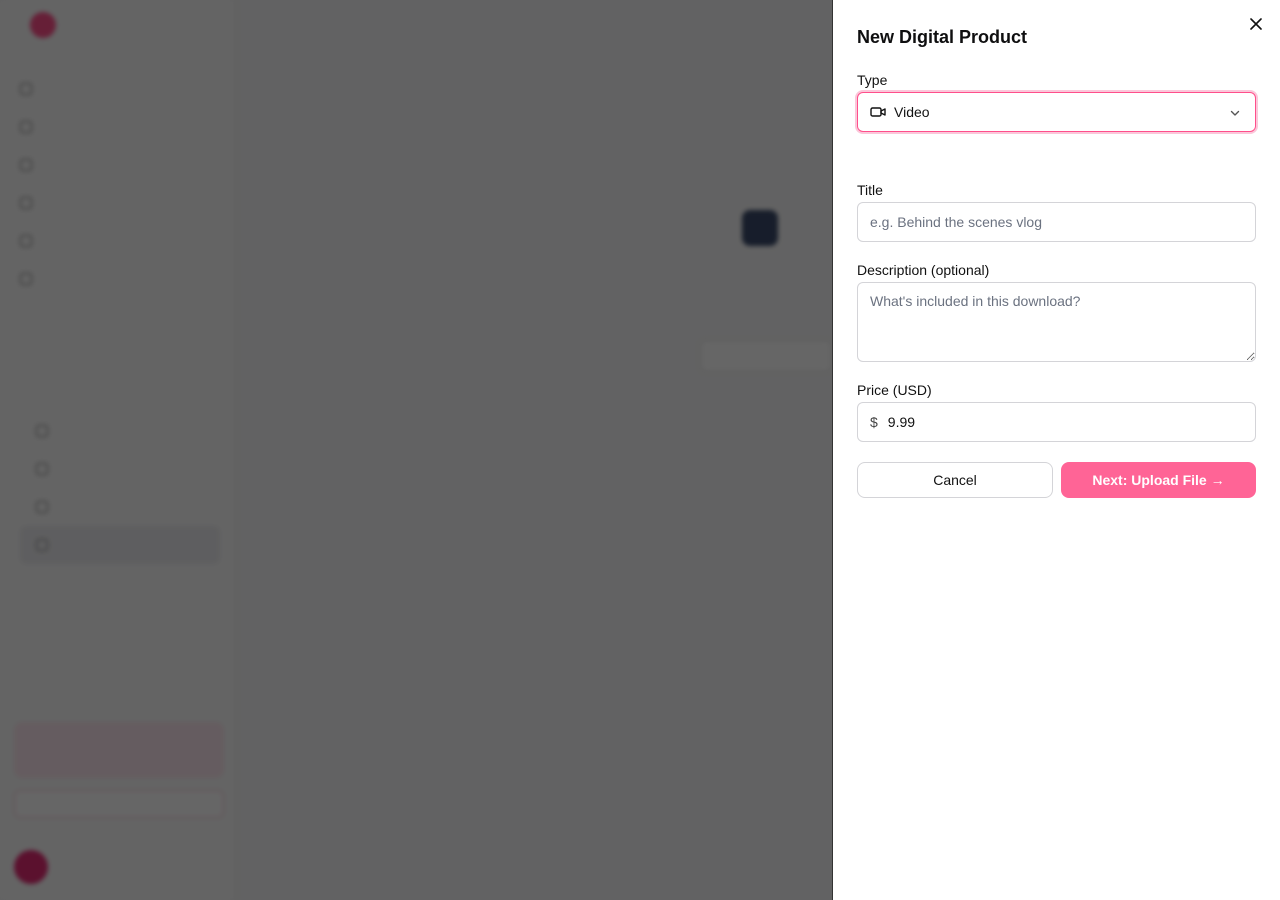 The image size is (1280, 900). I want to click on type-label: Type, so click(872, 80).